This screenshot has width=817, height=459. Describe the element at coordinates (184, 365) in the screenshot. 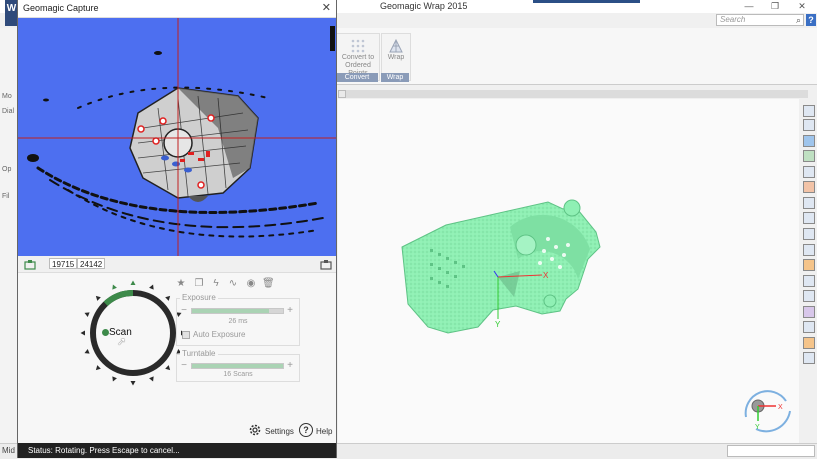

I see `turntable-decrease-button: −` at that location.